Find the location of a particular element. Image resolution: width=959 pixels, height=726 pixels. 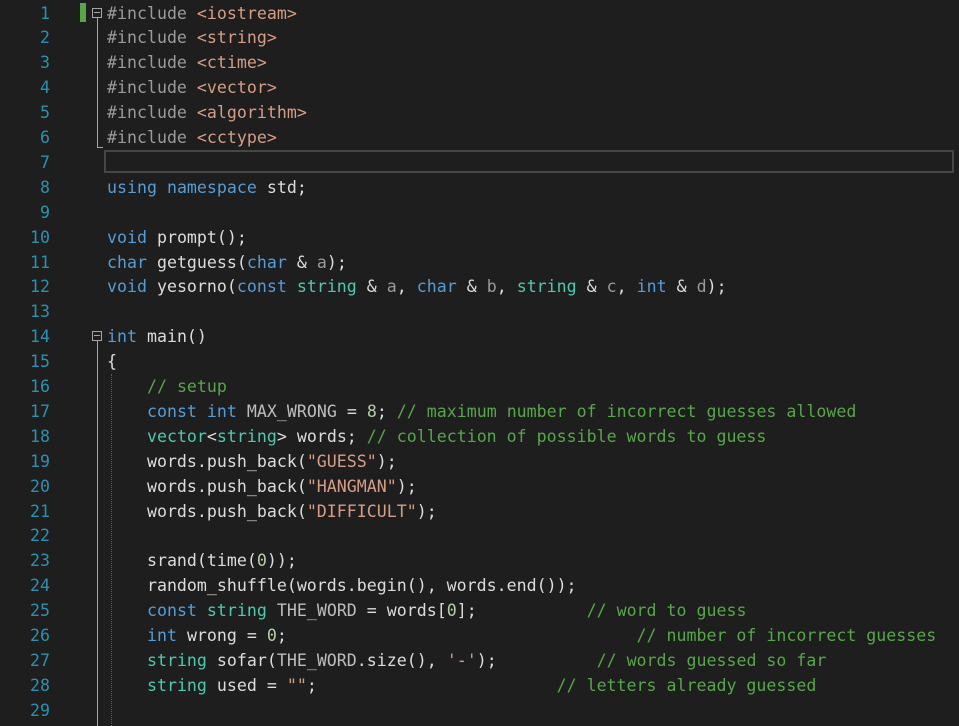

code-line: words.push_back("DIFFICULT"); is located at coordinates (272, 511).